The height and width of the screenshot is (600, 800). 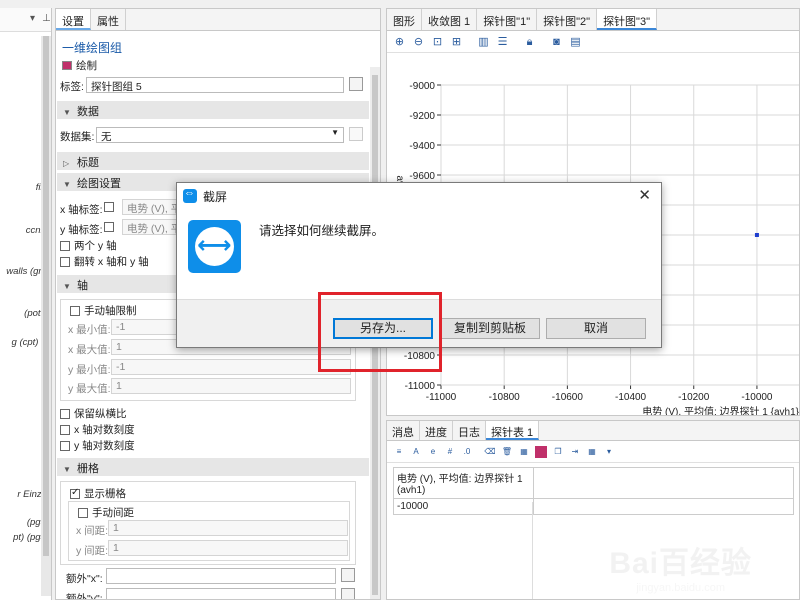 What do you see at coordinates (348, 593) in the screenshot?
I see `extra-y-chart-icon` at bounding box center [348, 593].